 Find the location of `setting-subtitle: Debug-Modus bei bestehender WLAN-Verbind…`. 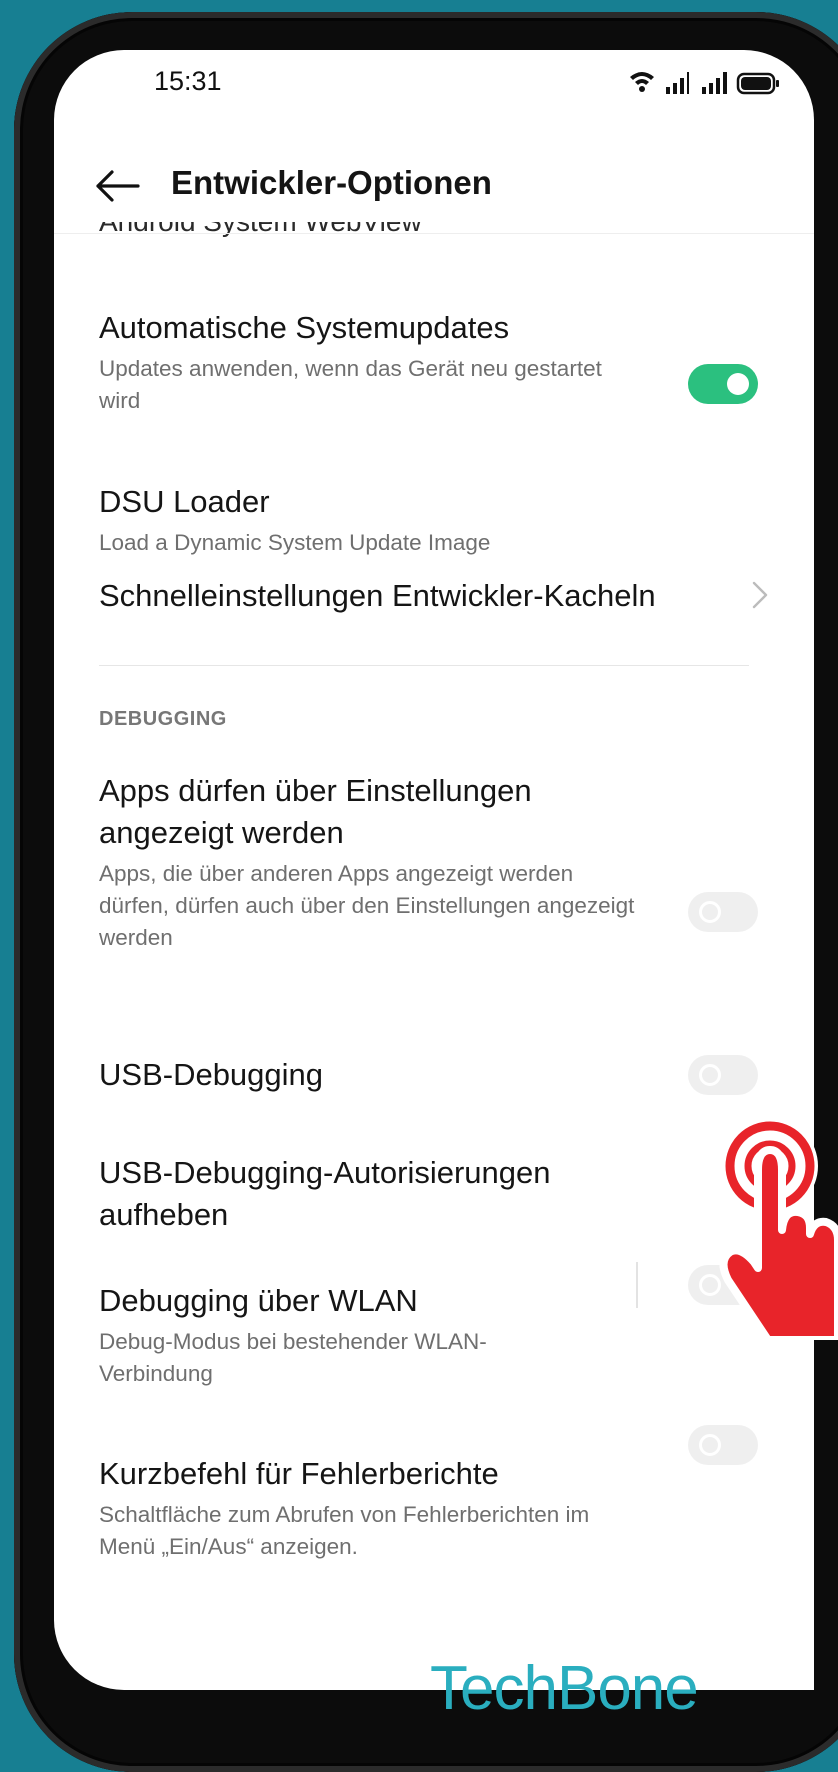

setting-subtitle: Debug-Modus bei bestehender WLAN-Verbind… is located at coordinates (293, 1357).